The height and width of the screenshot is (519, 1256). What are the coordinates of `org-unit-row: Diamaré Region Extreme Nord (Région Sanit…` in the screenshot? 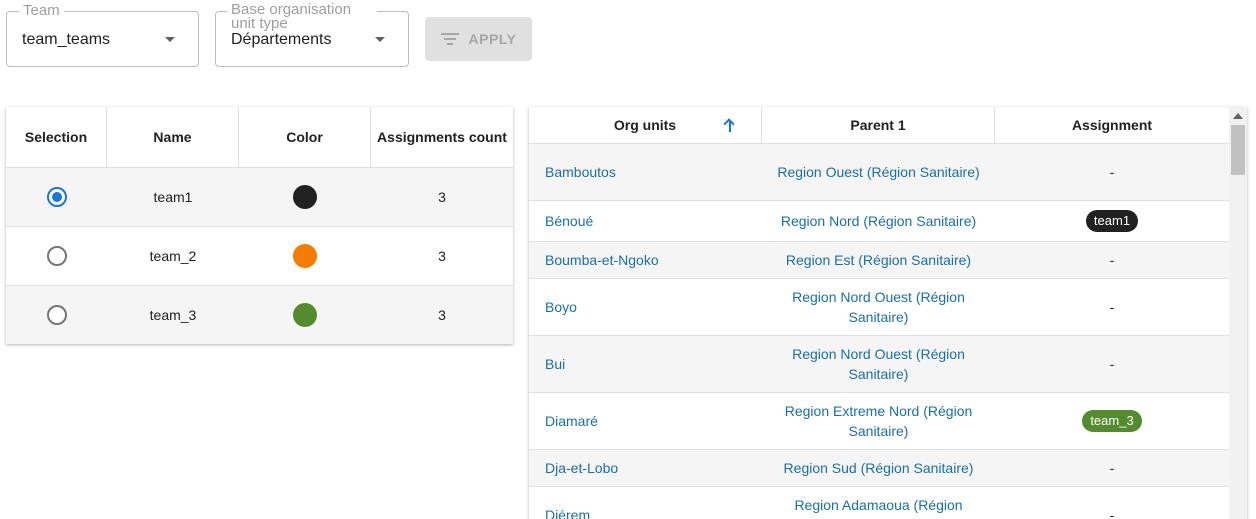 It's located at (888, 421).